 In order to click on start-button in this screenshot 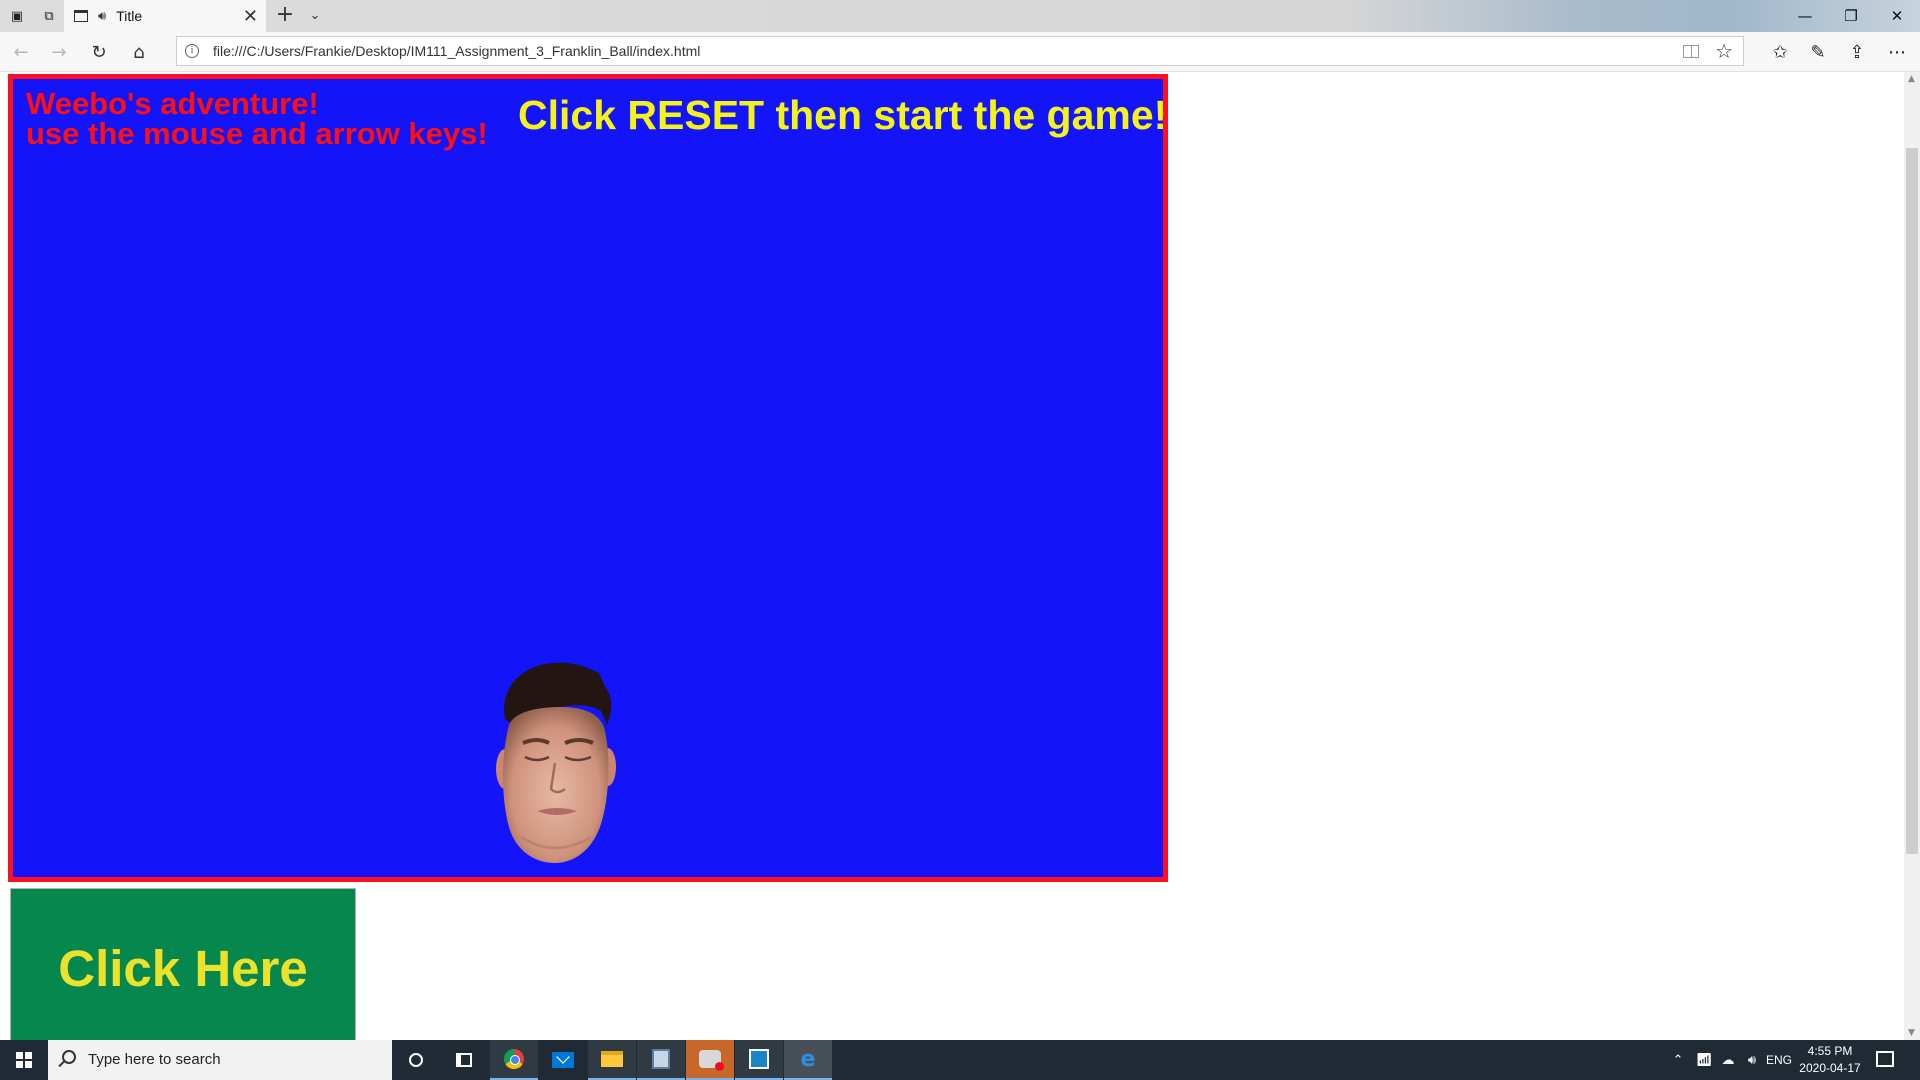, I will do `click(24, 1060)`.